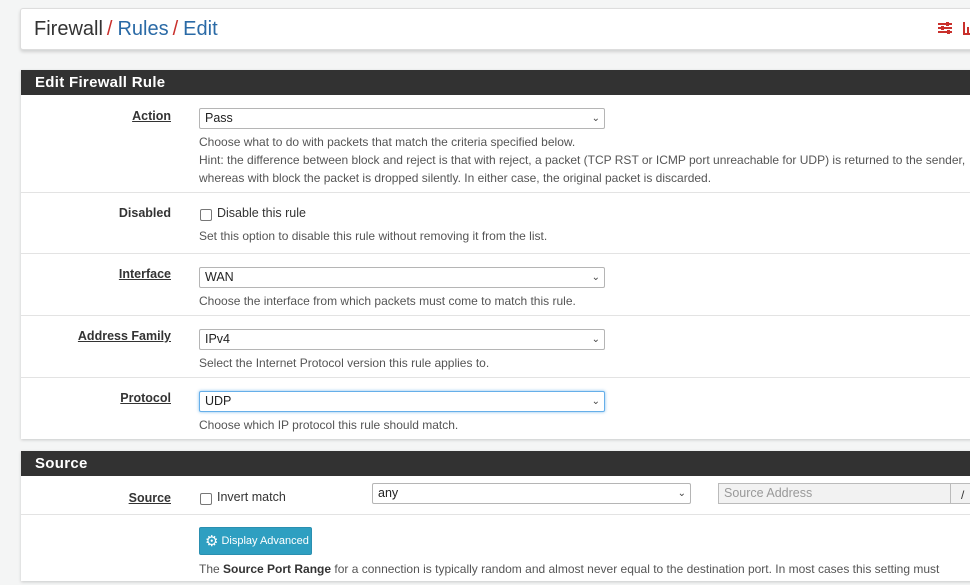 The image size is (970, 585). I want to click on source-address-placeholder: Source Address, so click(768, 493).